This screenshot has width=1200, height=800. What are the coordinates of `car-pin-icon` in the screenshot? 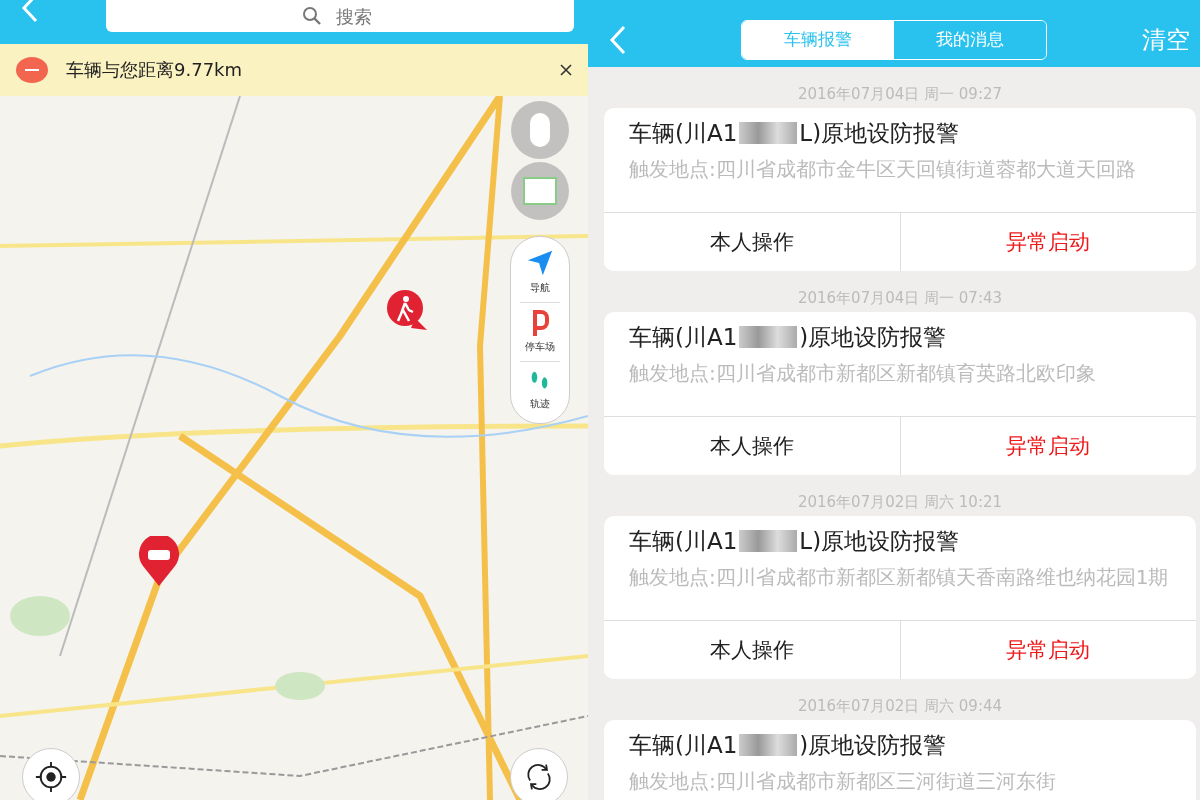 It's located at (159, 562).